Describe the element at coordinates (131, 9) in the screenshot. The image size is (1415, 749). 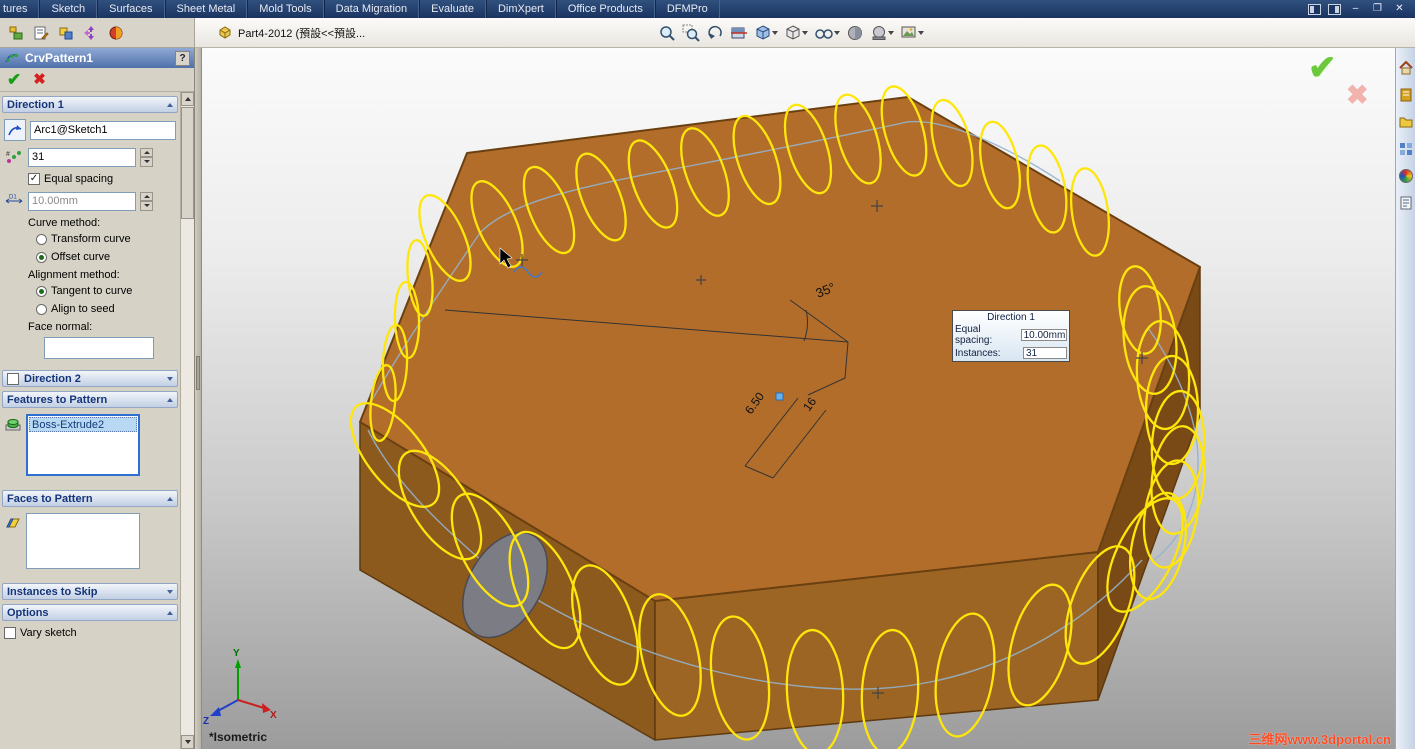
I see `menu-tab-surfaces: Surfaces` at that location.